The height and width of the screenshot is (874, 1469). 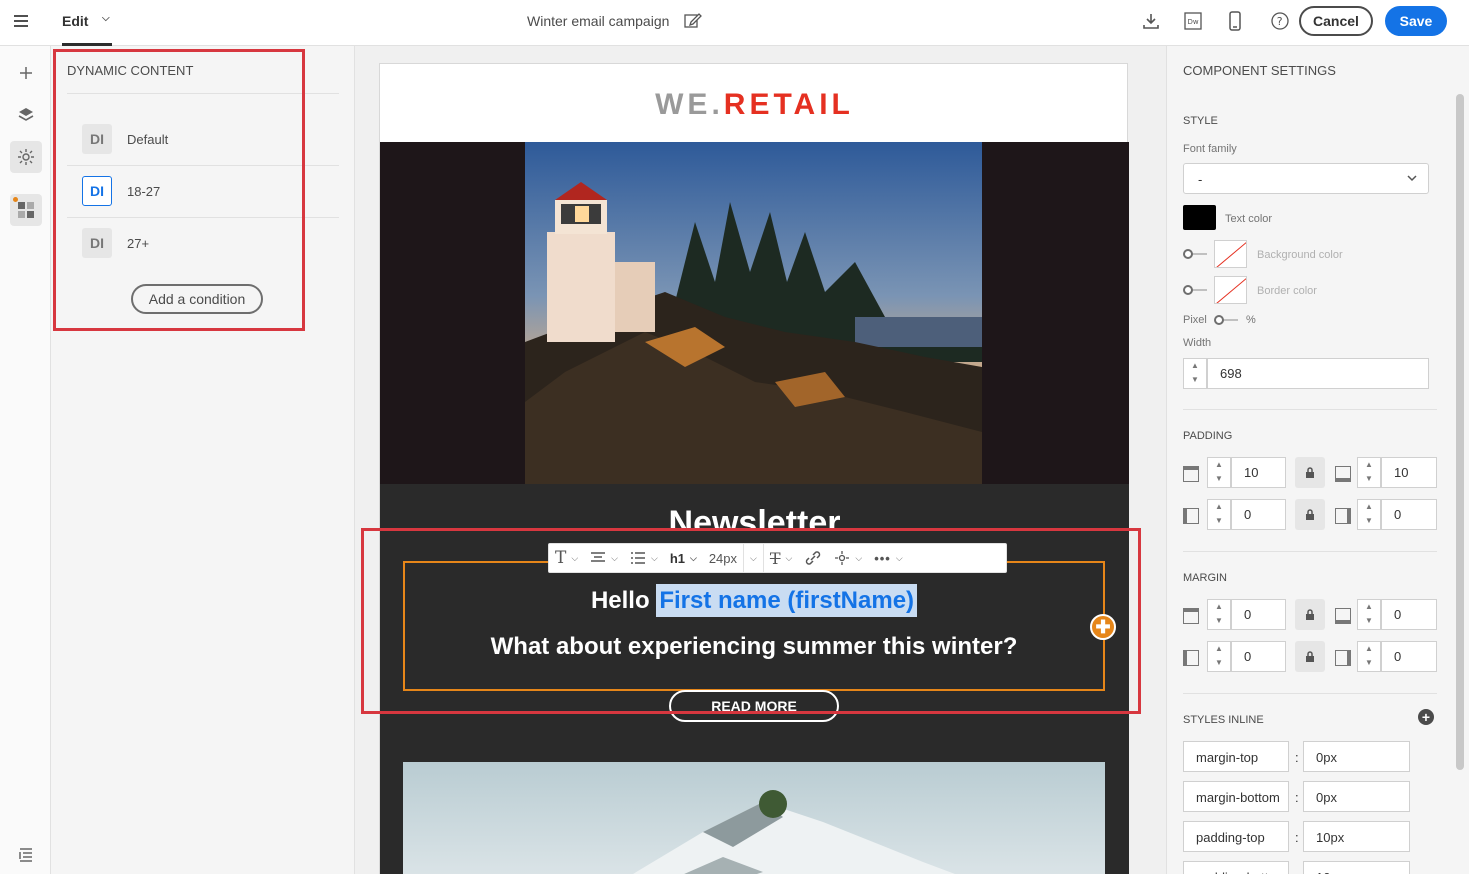 What do you see at coordinates (1219, 514) in the screenshot?
I see `padding-left-stepper: ▲ ▼` at bounding box center [1219, 514].